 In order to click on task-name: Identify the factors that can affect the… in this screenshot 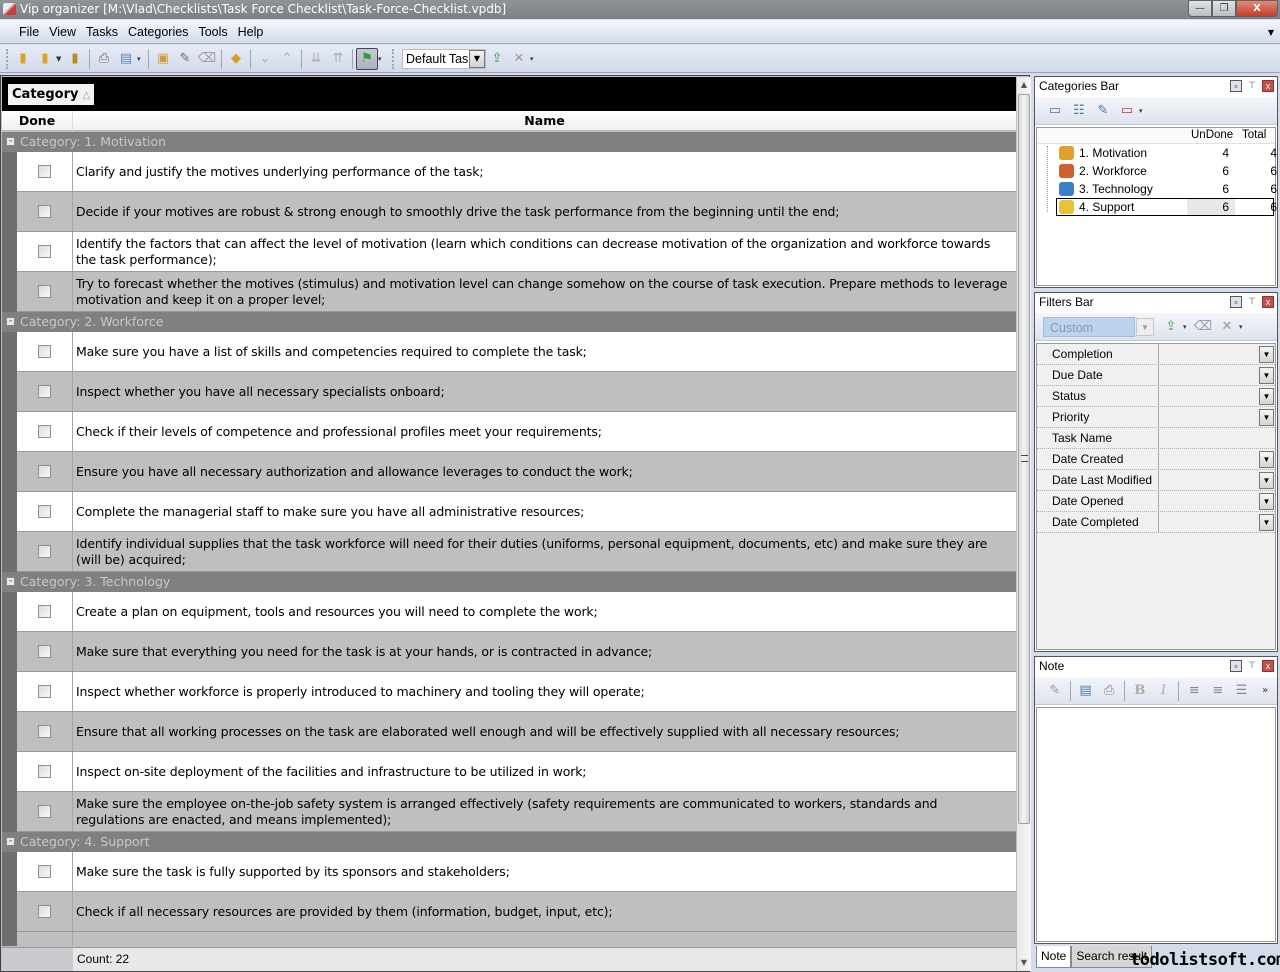, I will do `click(544, 251)`.